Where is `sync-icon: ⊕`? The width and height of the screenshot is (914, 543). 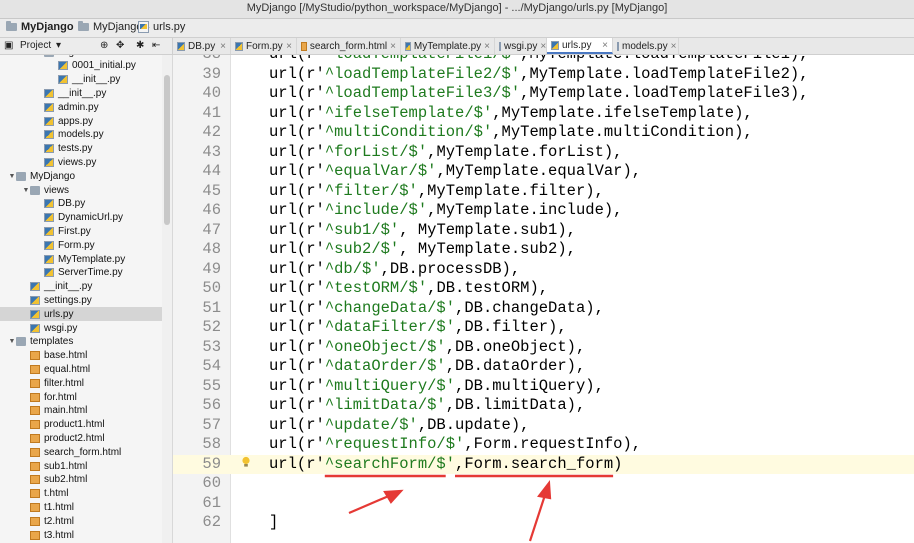
sync-icon: ⊕ is located at coordinates (104, 45).